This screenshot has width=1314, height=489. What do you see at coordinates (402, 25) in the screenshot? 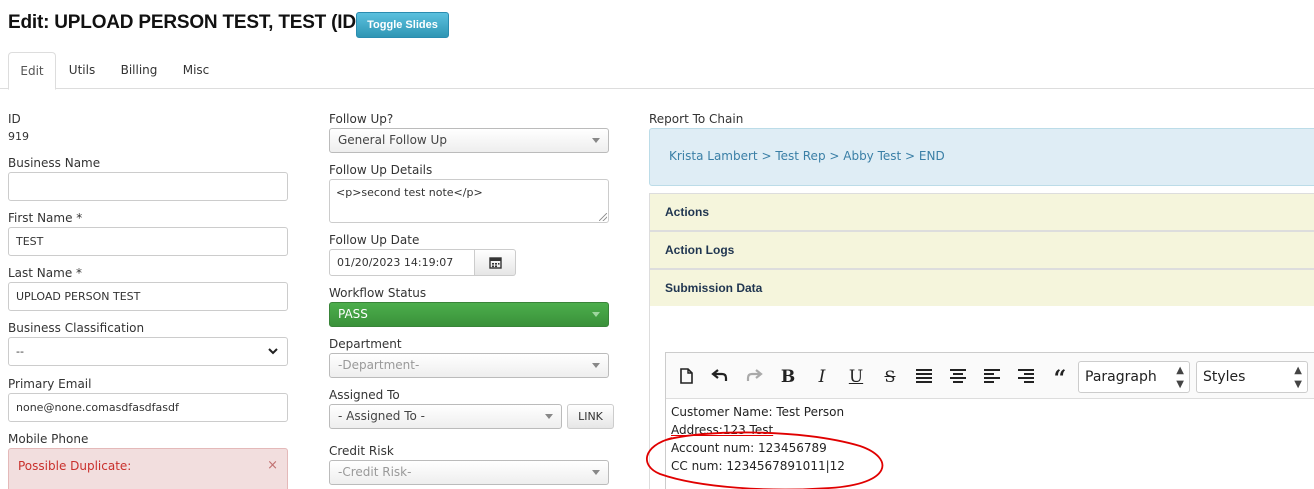
I see `toggle-slides-button: Toggle Slides` at bounding box center [402, 25].